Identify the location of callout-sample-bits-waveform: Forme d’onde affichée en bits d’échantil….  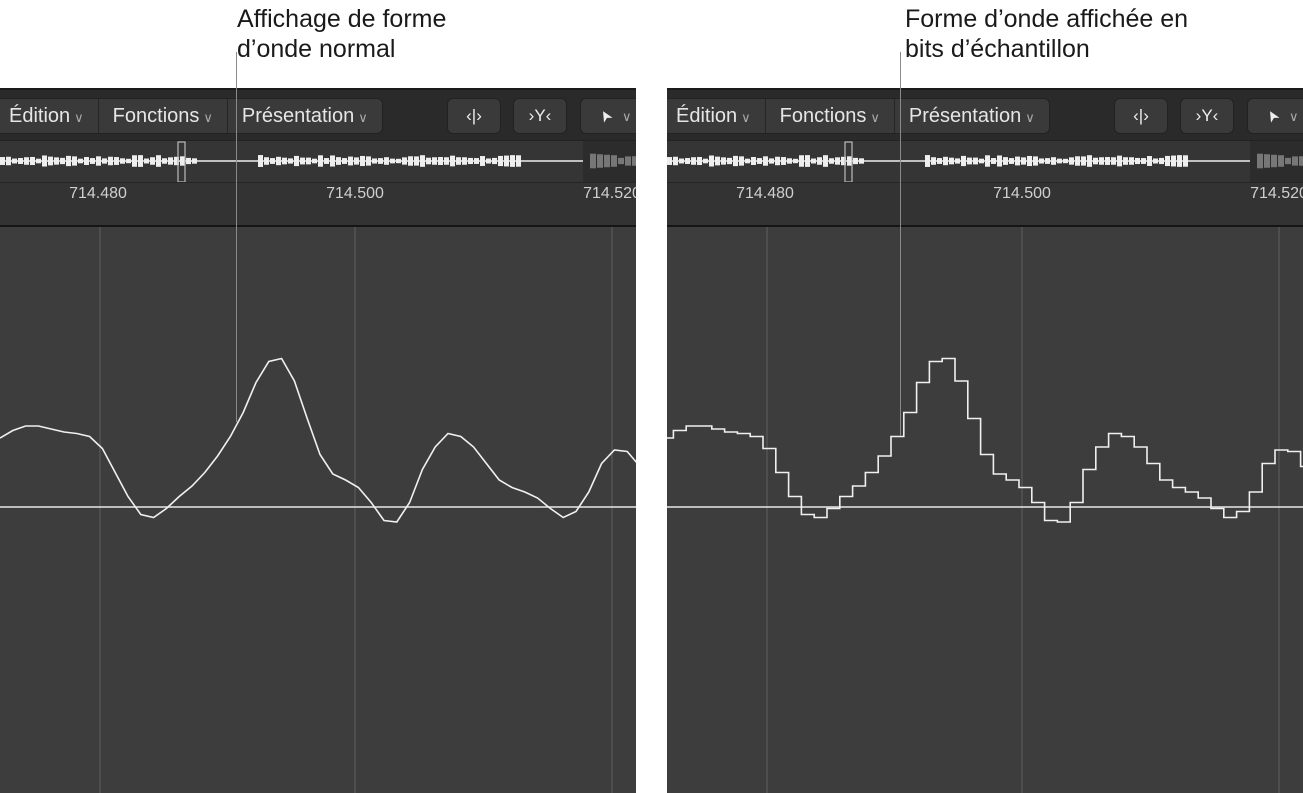
(1046, 34).